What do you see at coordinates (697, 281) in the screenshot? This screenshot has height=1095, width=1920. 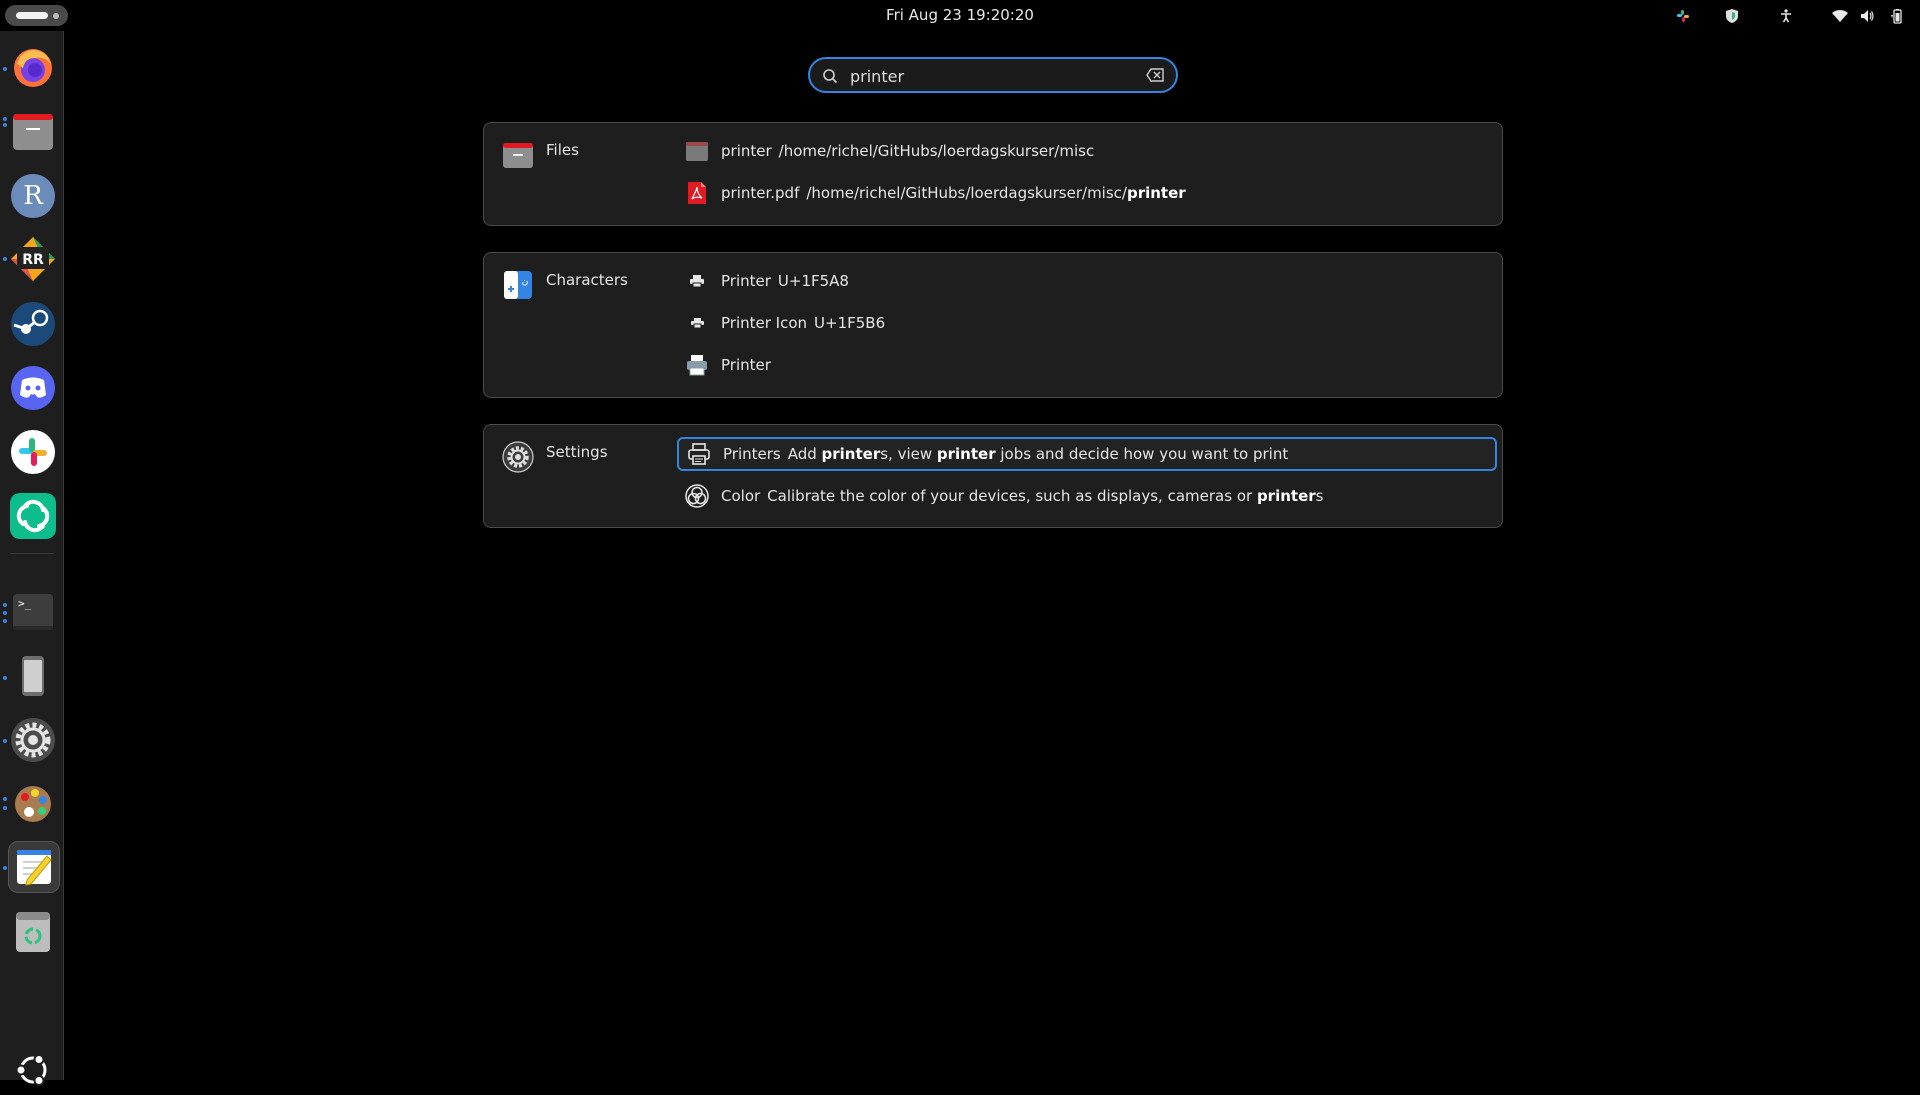 I see `printer-emoji-icon` at bounding box center [697, 281].